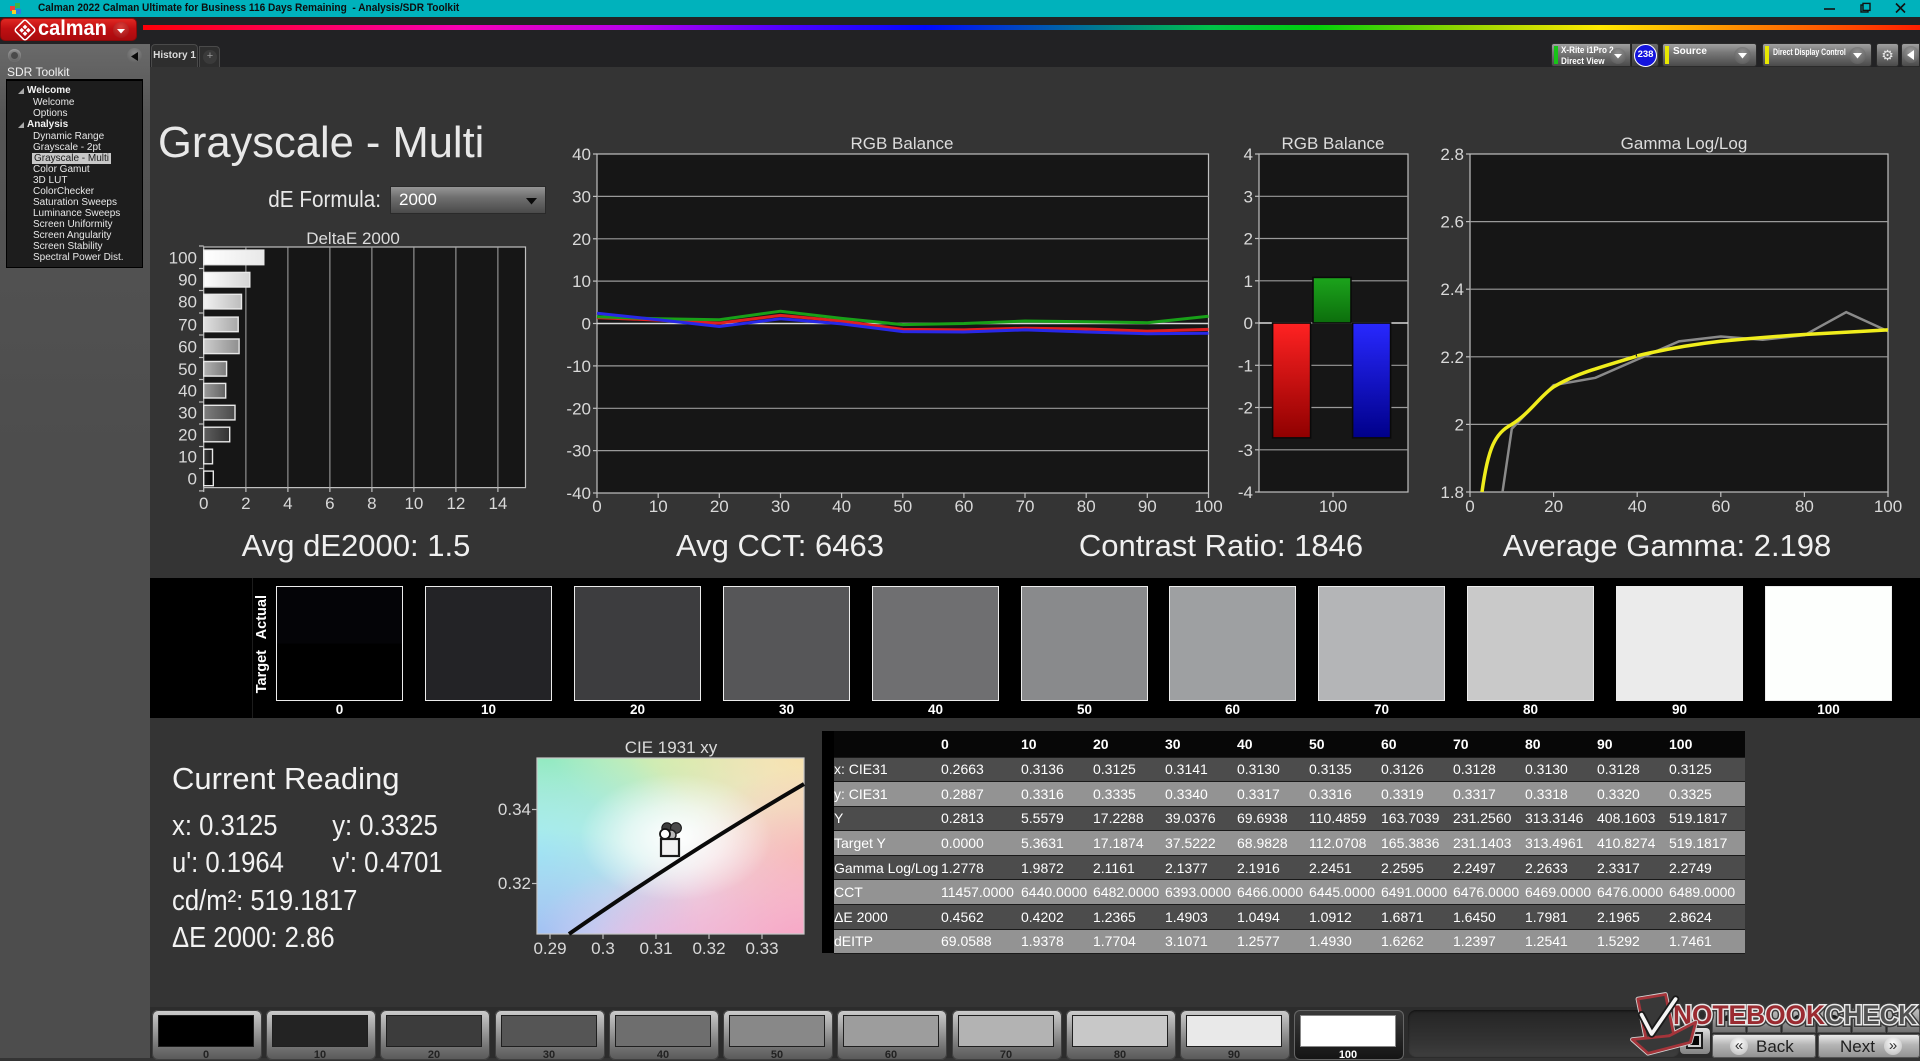 This screenshot has height=1061, width=1920. Describe the element at coordinates (578, 366) in the screenshot. I see `svg-text: -10` at that location.